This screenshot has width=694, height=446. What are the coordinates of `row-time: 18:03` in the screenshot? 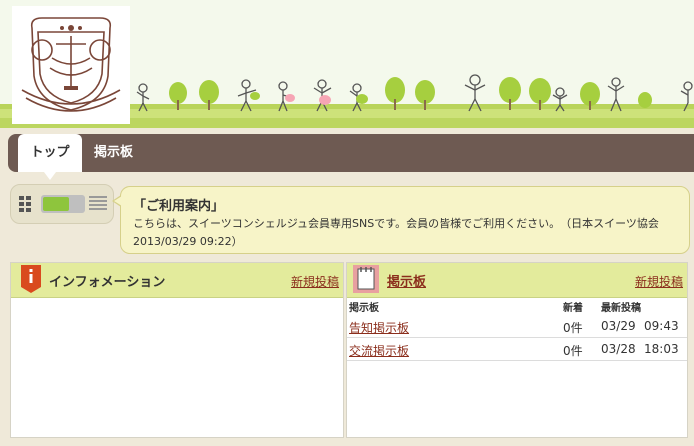 It's located at (661, 349).